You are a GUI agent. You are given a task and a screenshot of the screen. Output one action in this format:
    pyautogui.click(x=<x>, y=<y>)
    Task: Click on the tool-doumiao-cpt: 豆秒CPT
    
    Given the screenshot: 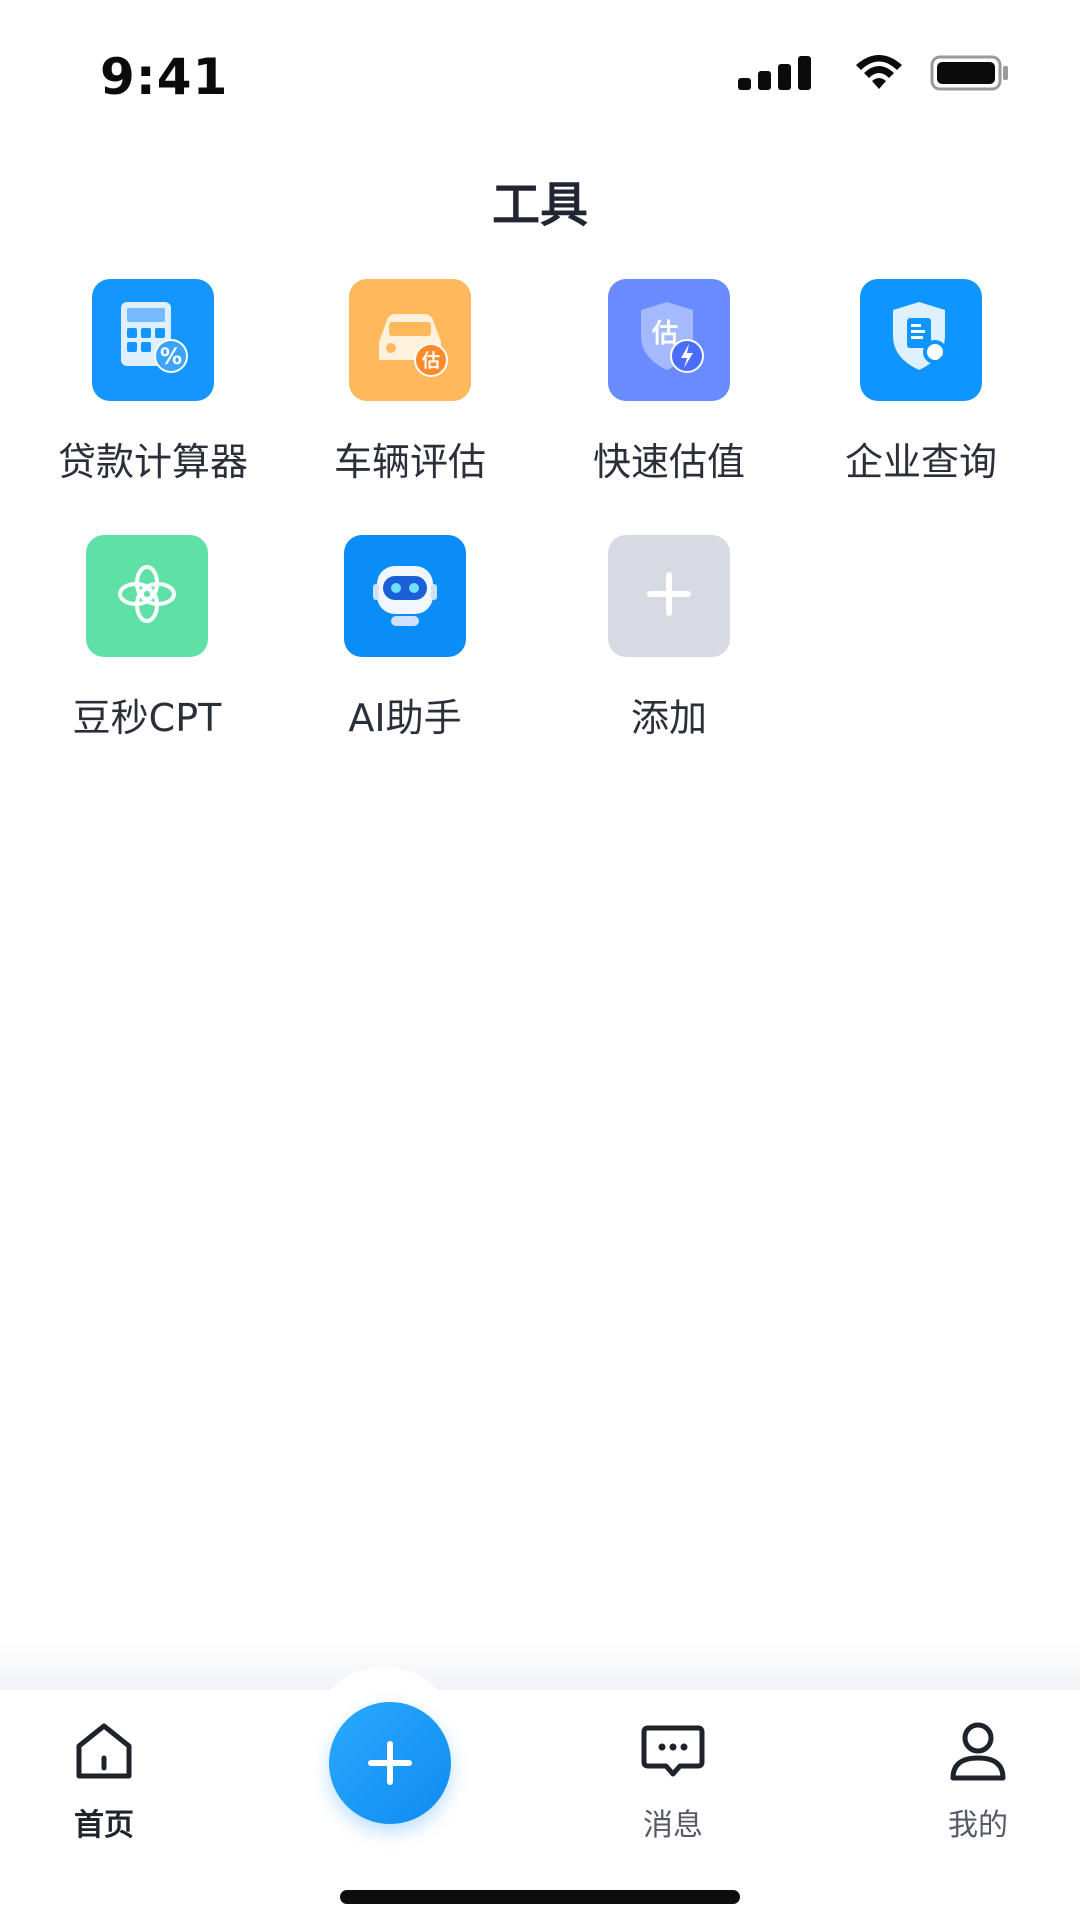 What is the action you would take?
    pyautogui.click(x=147, y=640)
    